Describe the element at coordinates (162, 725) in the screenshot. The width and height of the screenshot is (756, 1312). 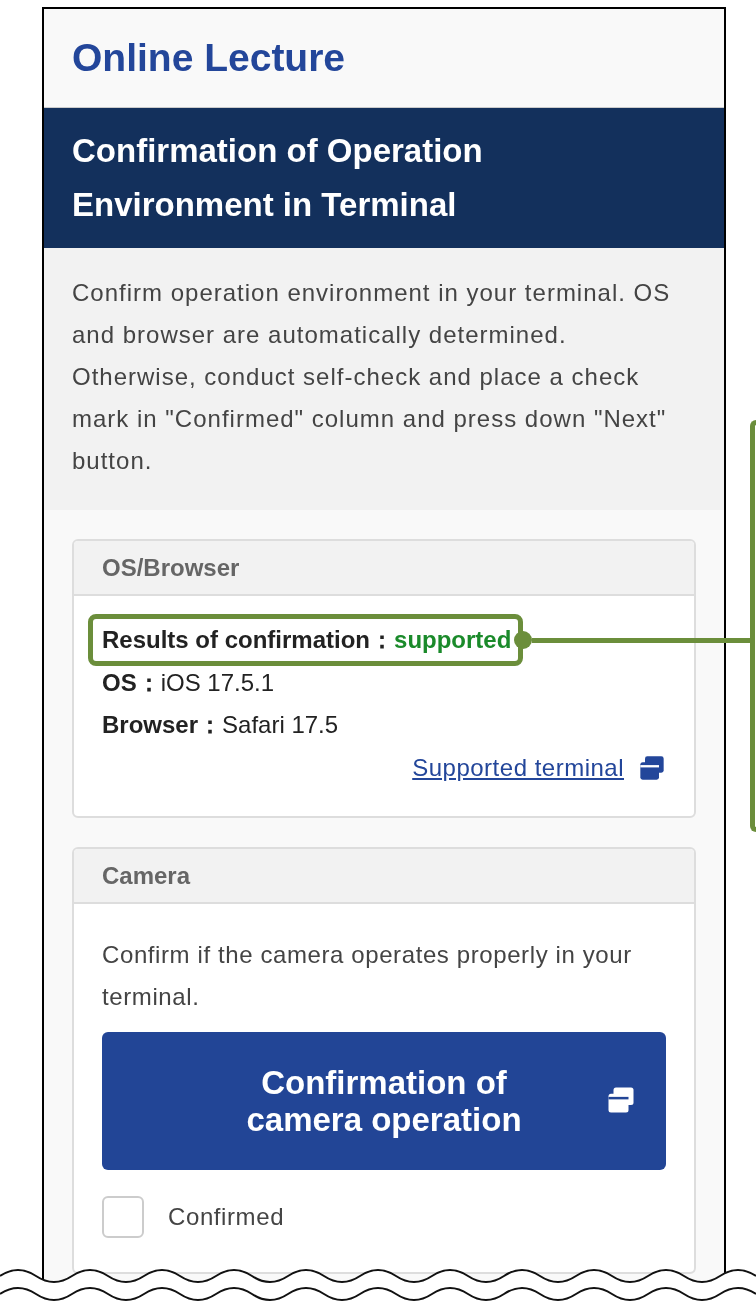
I see `field-label: Browser：` at that location.